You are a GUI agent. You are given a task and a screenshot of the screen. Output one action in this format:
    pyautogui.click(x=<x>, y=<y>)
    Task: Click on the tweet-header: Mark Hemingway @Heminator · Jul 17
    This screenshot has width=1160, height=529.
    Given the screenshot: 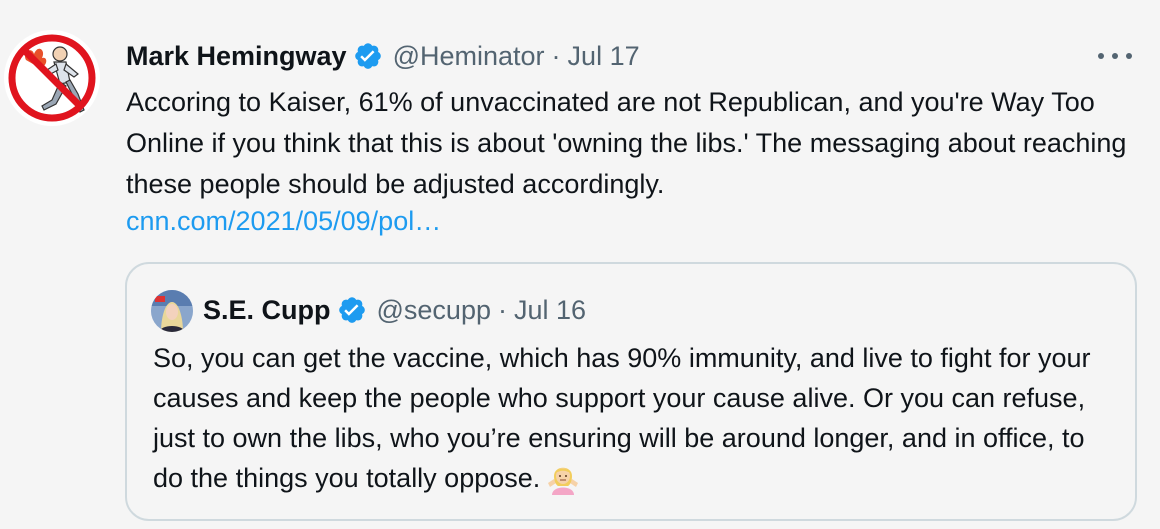 What is the action you would take?
    pyautogui.click(x=383, y=56)
    